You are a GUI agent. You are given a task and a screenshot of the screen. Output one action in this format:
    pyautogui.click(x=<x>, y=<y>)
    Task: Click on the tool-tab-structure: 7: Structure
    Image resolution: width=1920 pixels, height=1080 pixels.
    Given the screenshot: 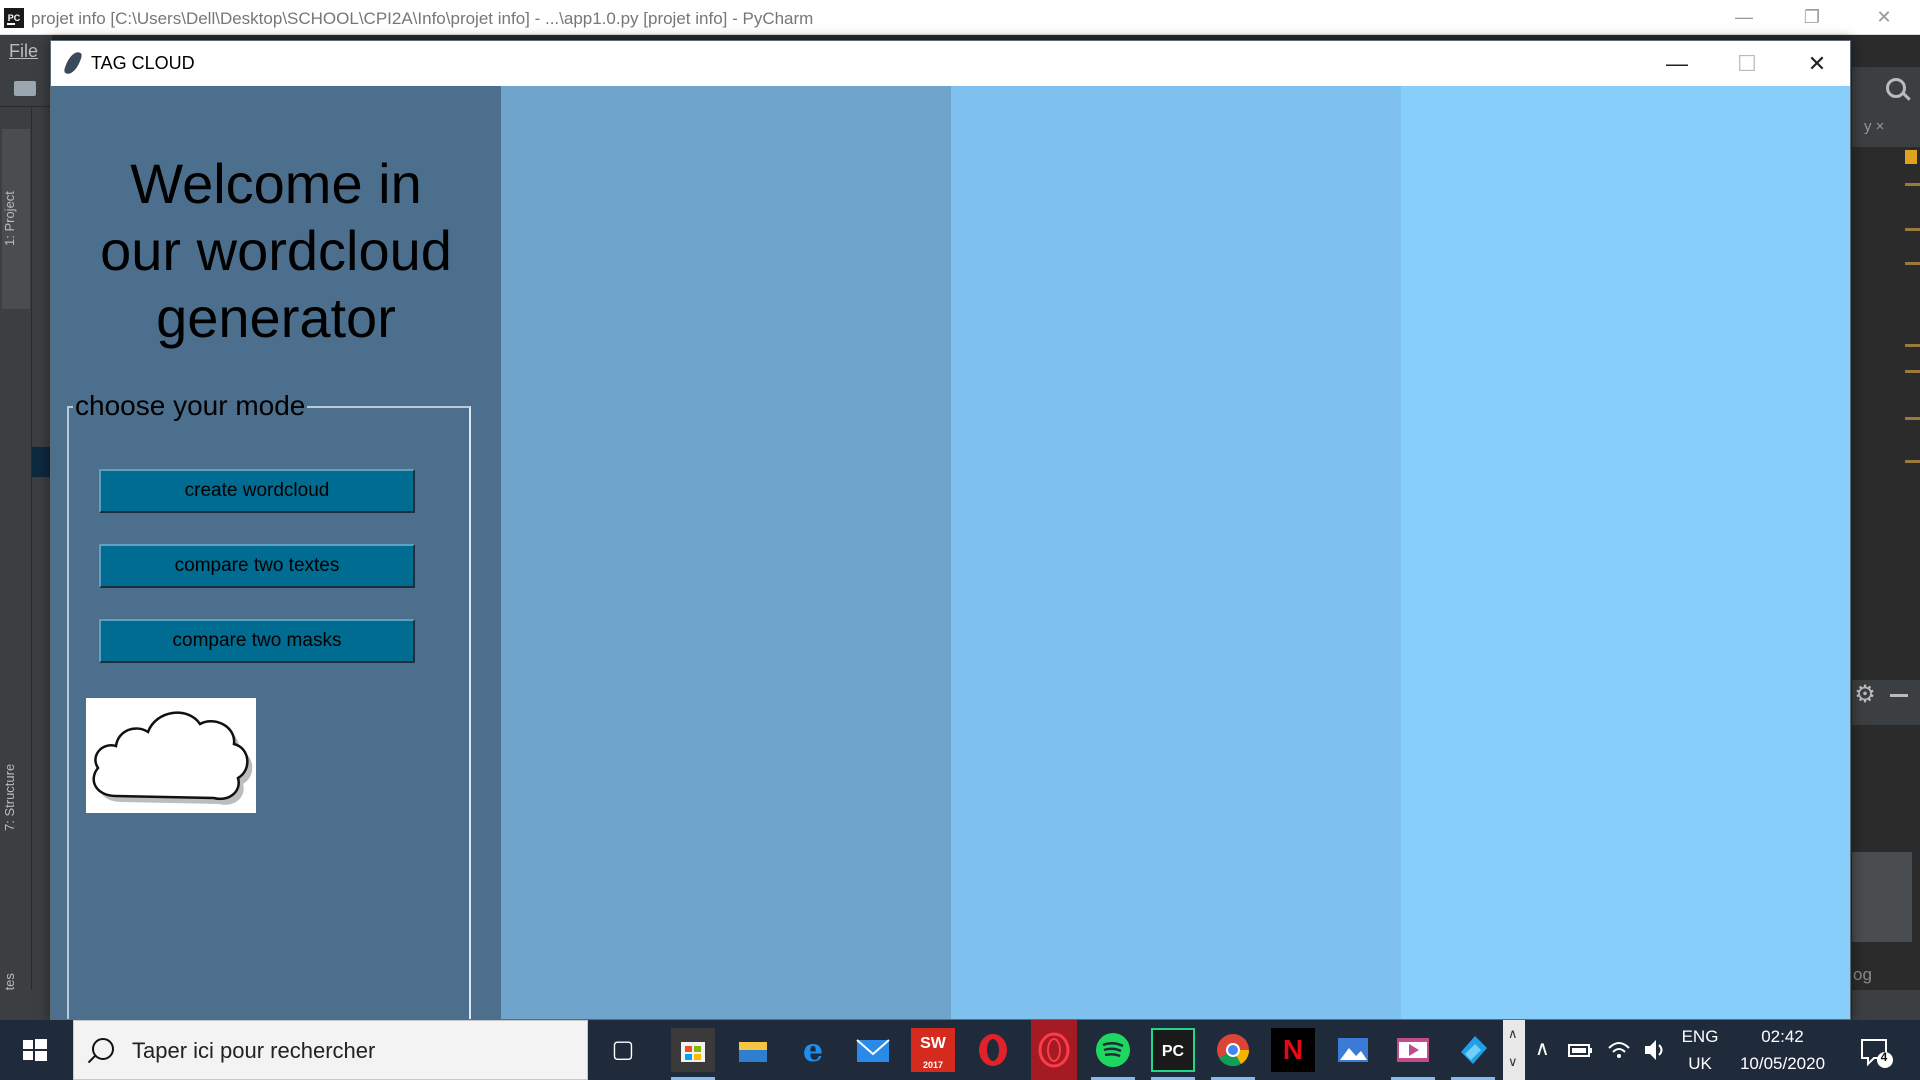 What is the action you would take?
    pyautogui.click(x=16, y=797)
    